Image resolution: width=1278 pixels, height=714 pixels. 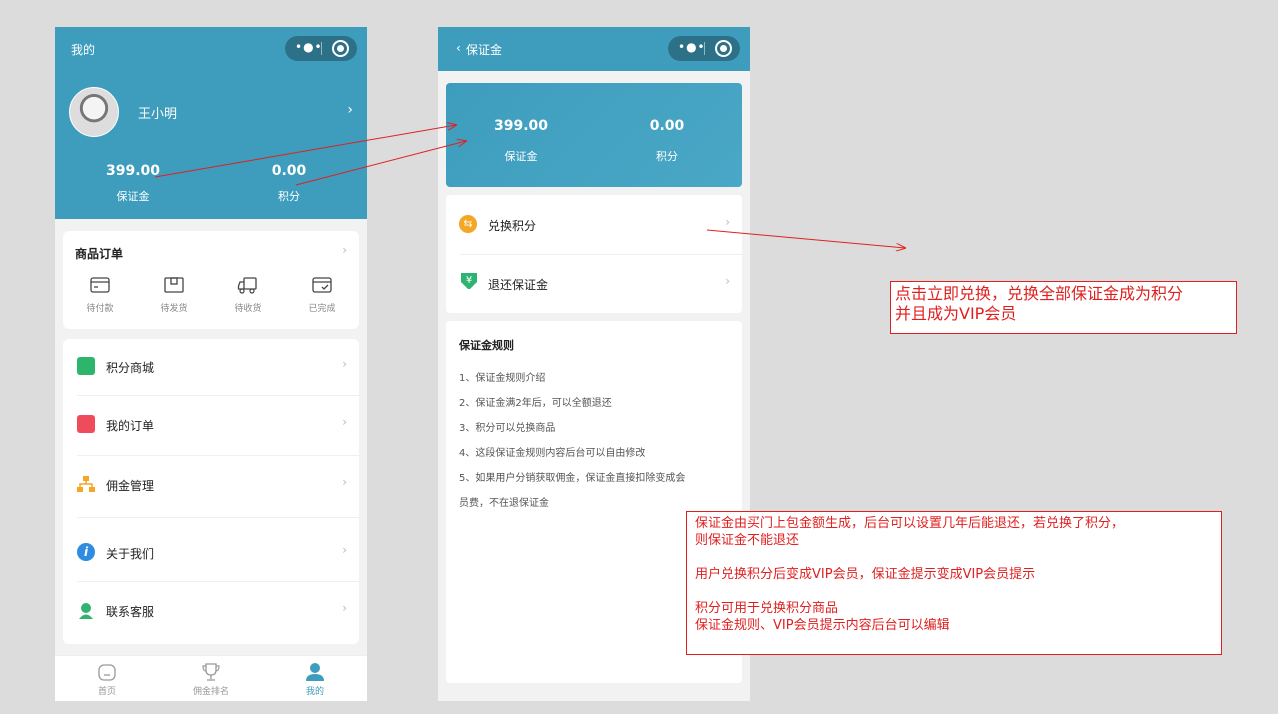 What do you see at coordinates (1039, 293) in the screenshot?
I see `note-text: 点击立即兑换，兑换全部保证金成为积分` at bounding box center [1039, 293].